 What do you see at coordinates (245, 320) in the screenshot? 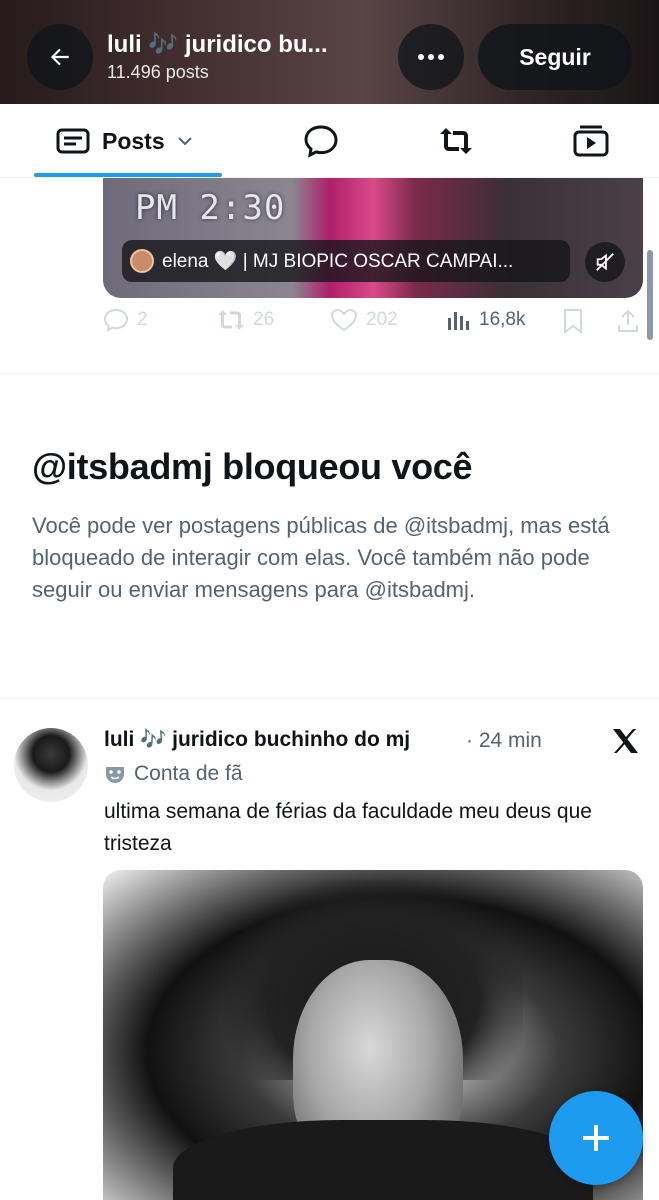
I see `repost-button: 26` at bounding box center [245, 320].